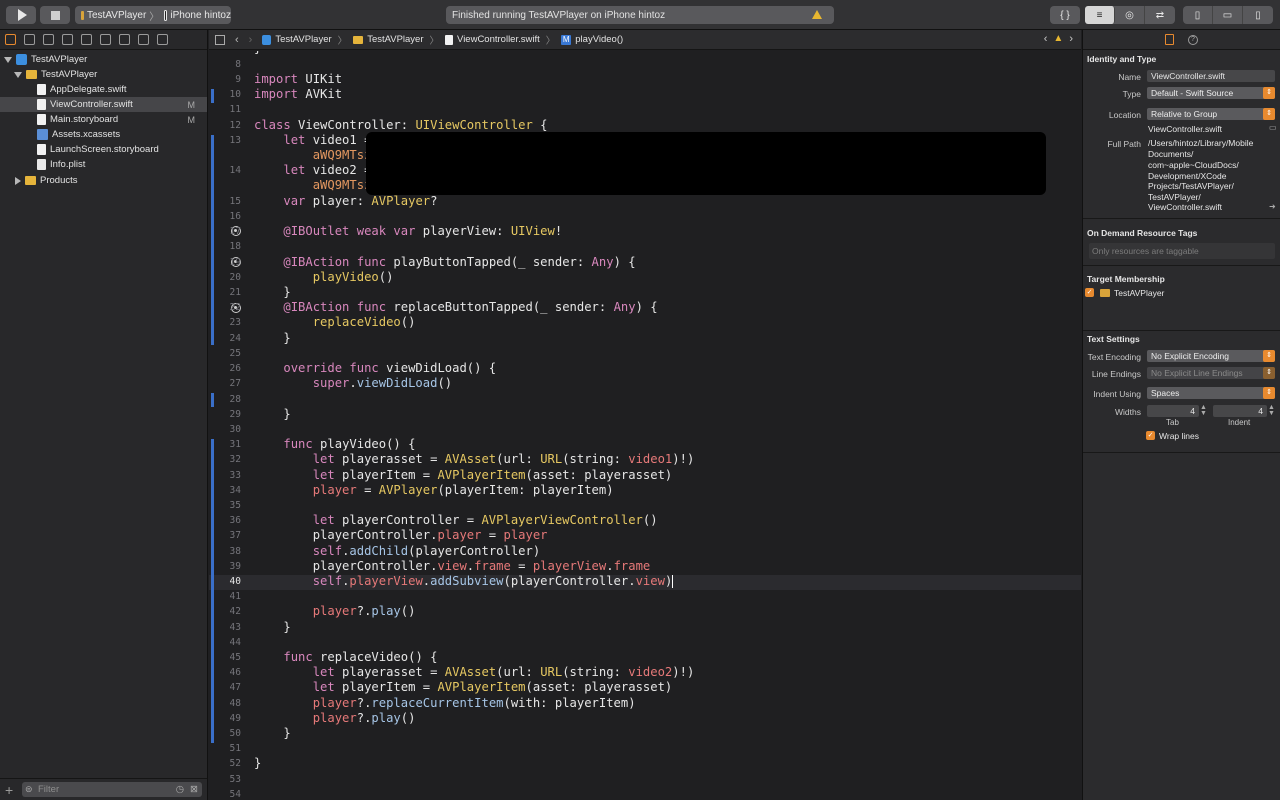  Describe the element at coordinates (251, 40) in the screenshot. I see `forward-arrow-icon: ›` at that location.